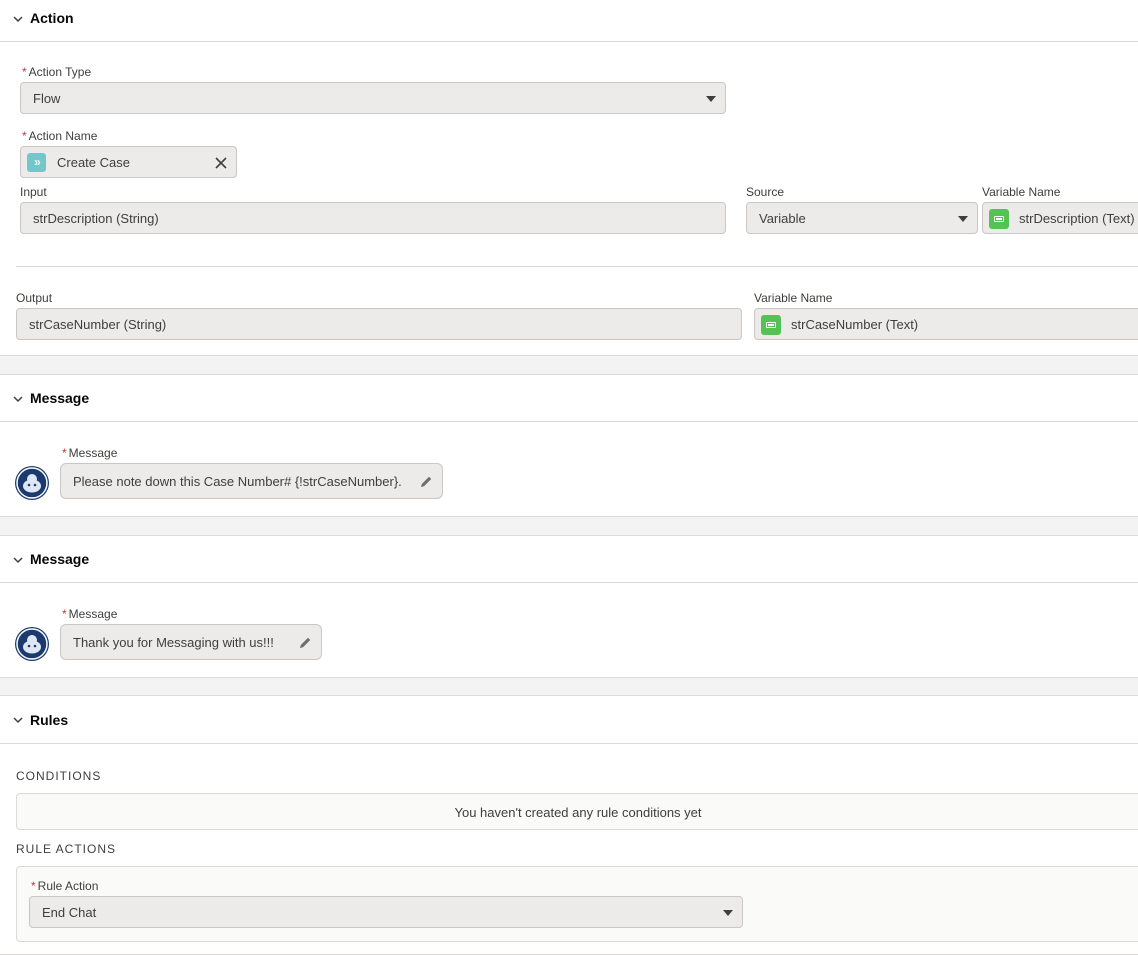 Image resolution: width=1138 pixels, height=955 pixels. I want to click on rule-actions-heading: RULE ACTIONS, so click(66, 849).